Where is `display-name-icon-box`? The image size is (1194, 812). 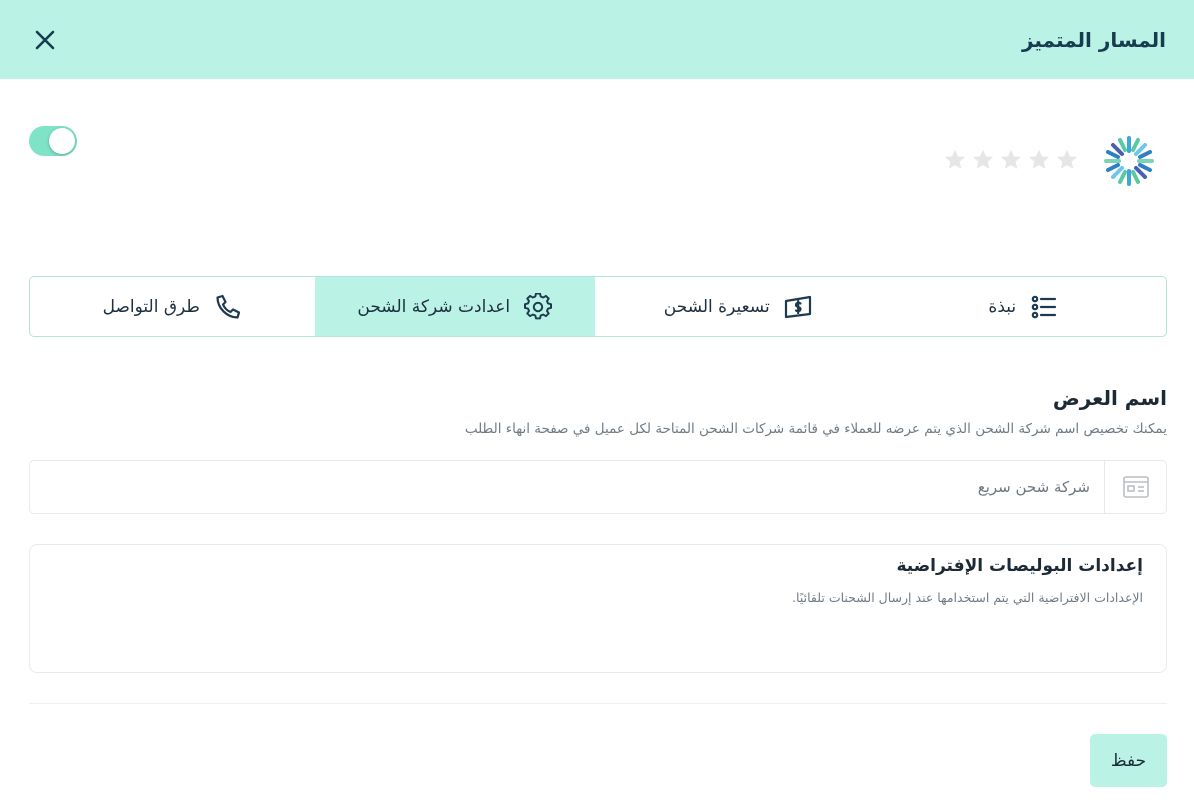
display-name-icon-box is located at coordinates (1135, 487).